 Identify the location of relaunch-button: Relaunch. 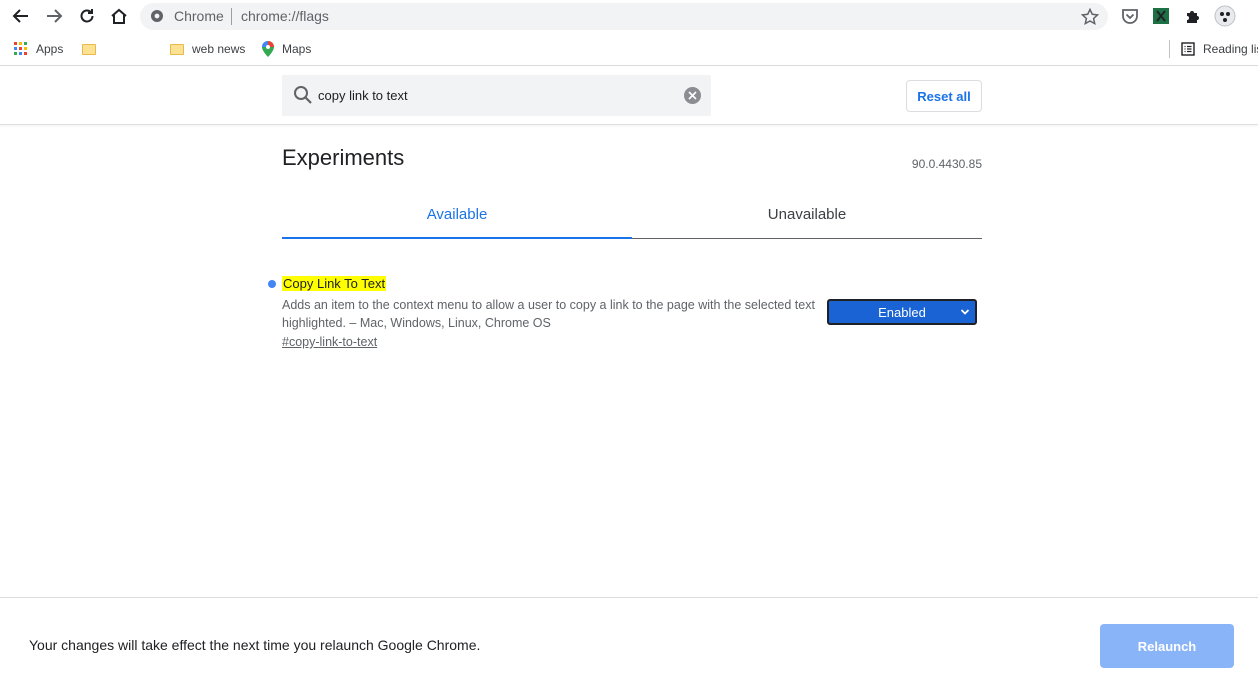
(1167, 646).